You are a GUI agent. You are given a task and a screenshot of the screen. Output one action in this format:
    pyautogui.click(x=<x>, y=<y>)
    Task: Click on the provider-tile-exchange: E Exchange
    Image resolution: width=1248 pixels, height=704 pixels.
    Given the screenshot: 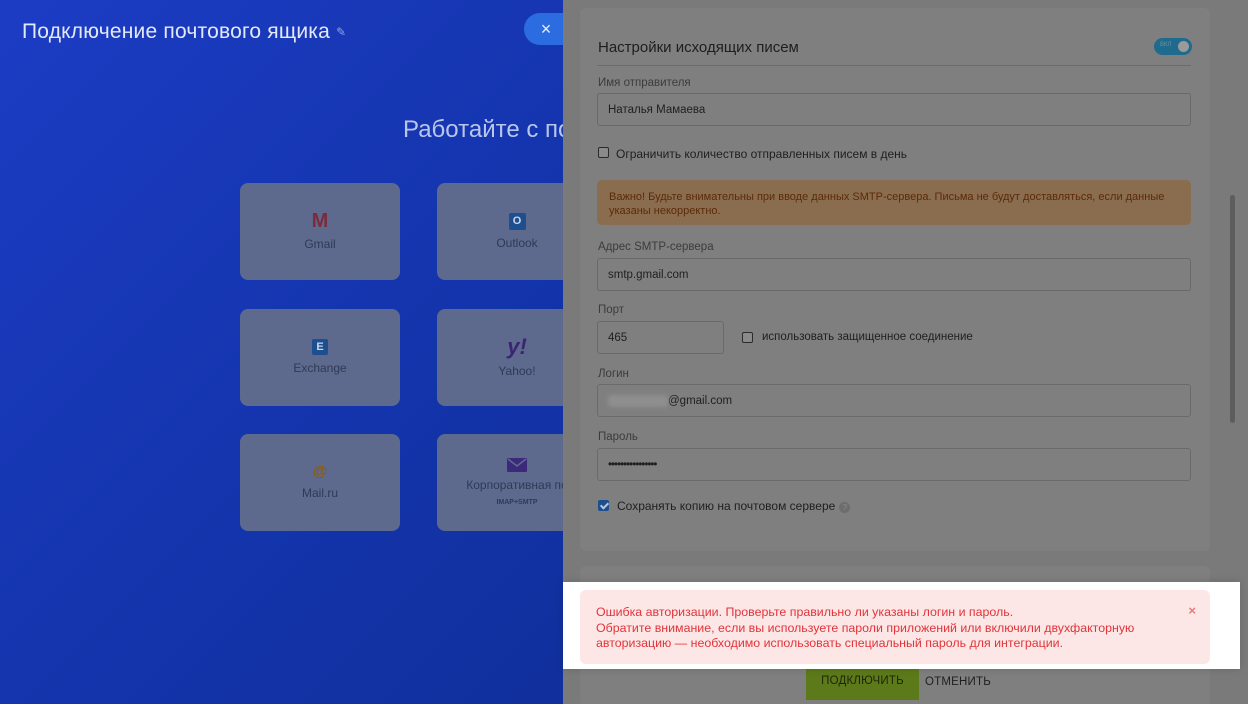 What is the action you would take?
    pyautogui.click(x=320, y=357)
    